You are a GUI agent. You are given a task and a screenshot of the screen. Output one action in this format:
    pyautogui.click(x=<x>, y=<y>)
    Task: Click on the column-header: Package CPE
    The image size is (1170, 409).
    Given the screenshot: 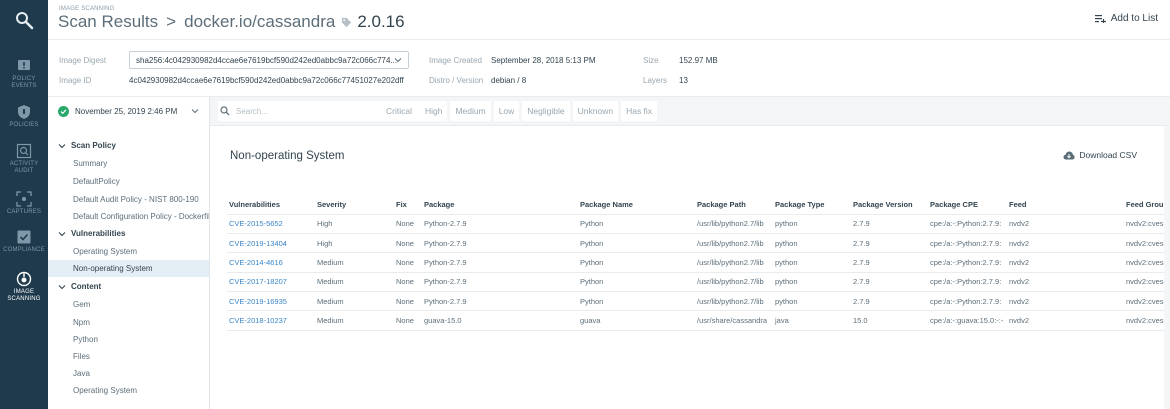 What is the action you would take?
    pyautogui.click(x=967, y=205)
    